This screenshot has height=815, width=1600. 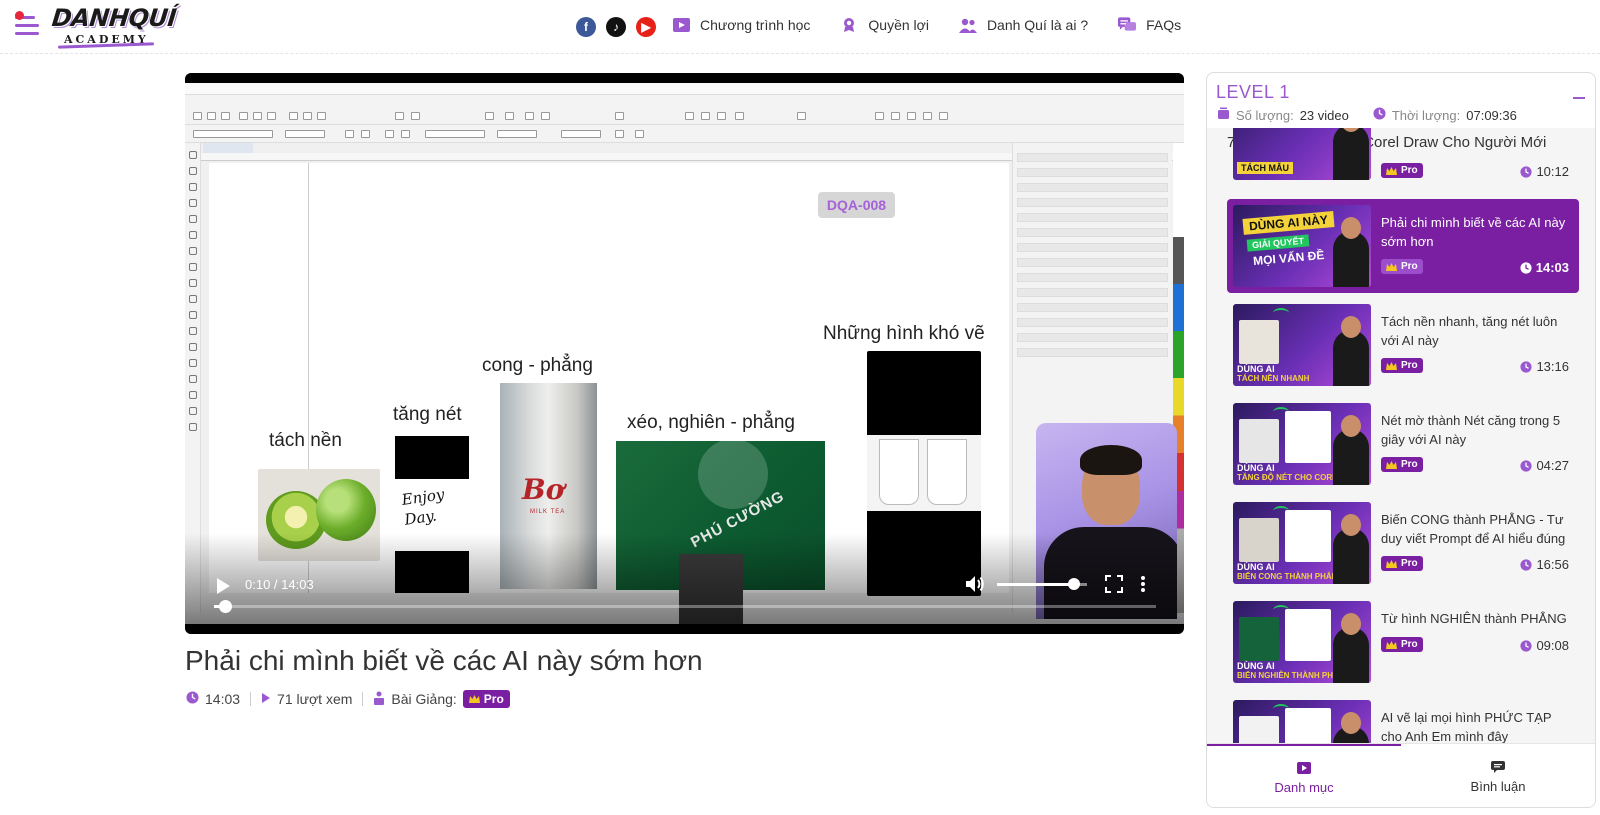 What do you see at coordinates (305, 440) in the screenshot?
I see `label-tach-nen: tách nền` at bounding box center [305, 440].